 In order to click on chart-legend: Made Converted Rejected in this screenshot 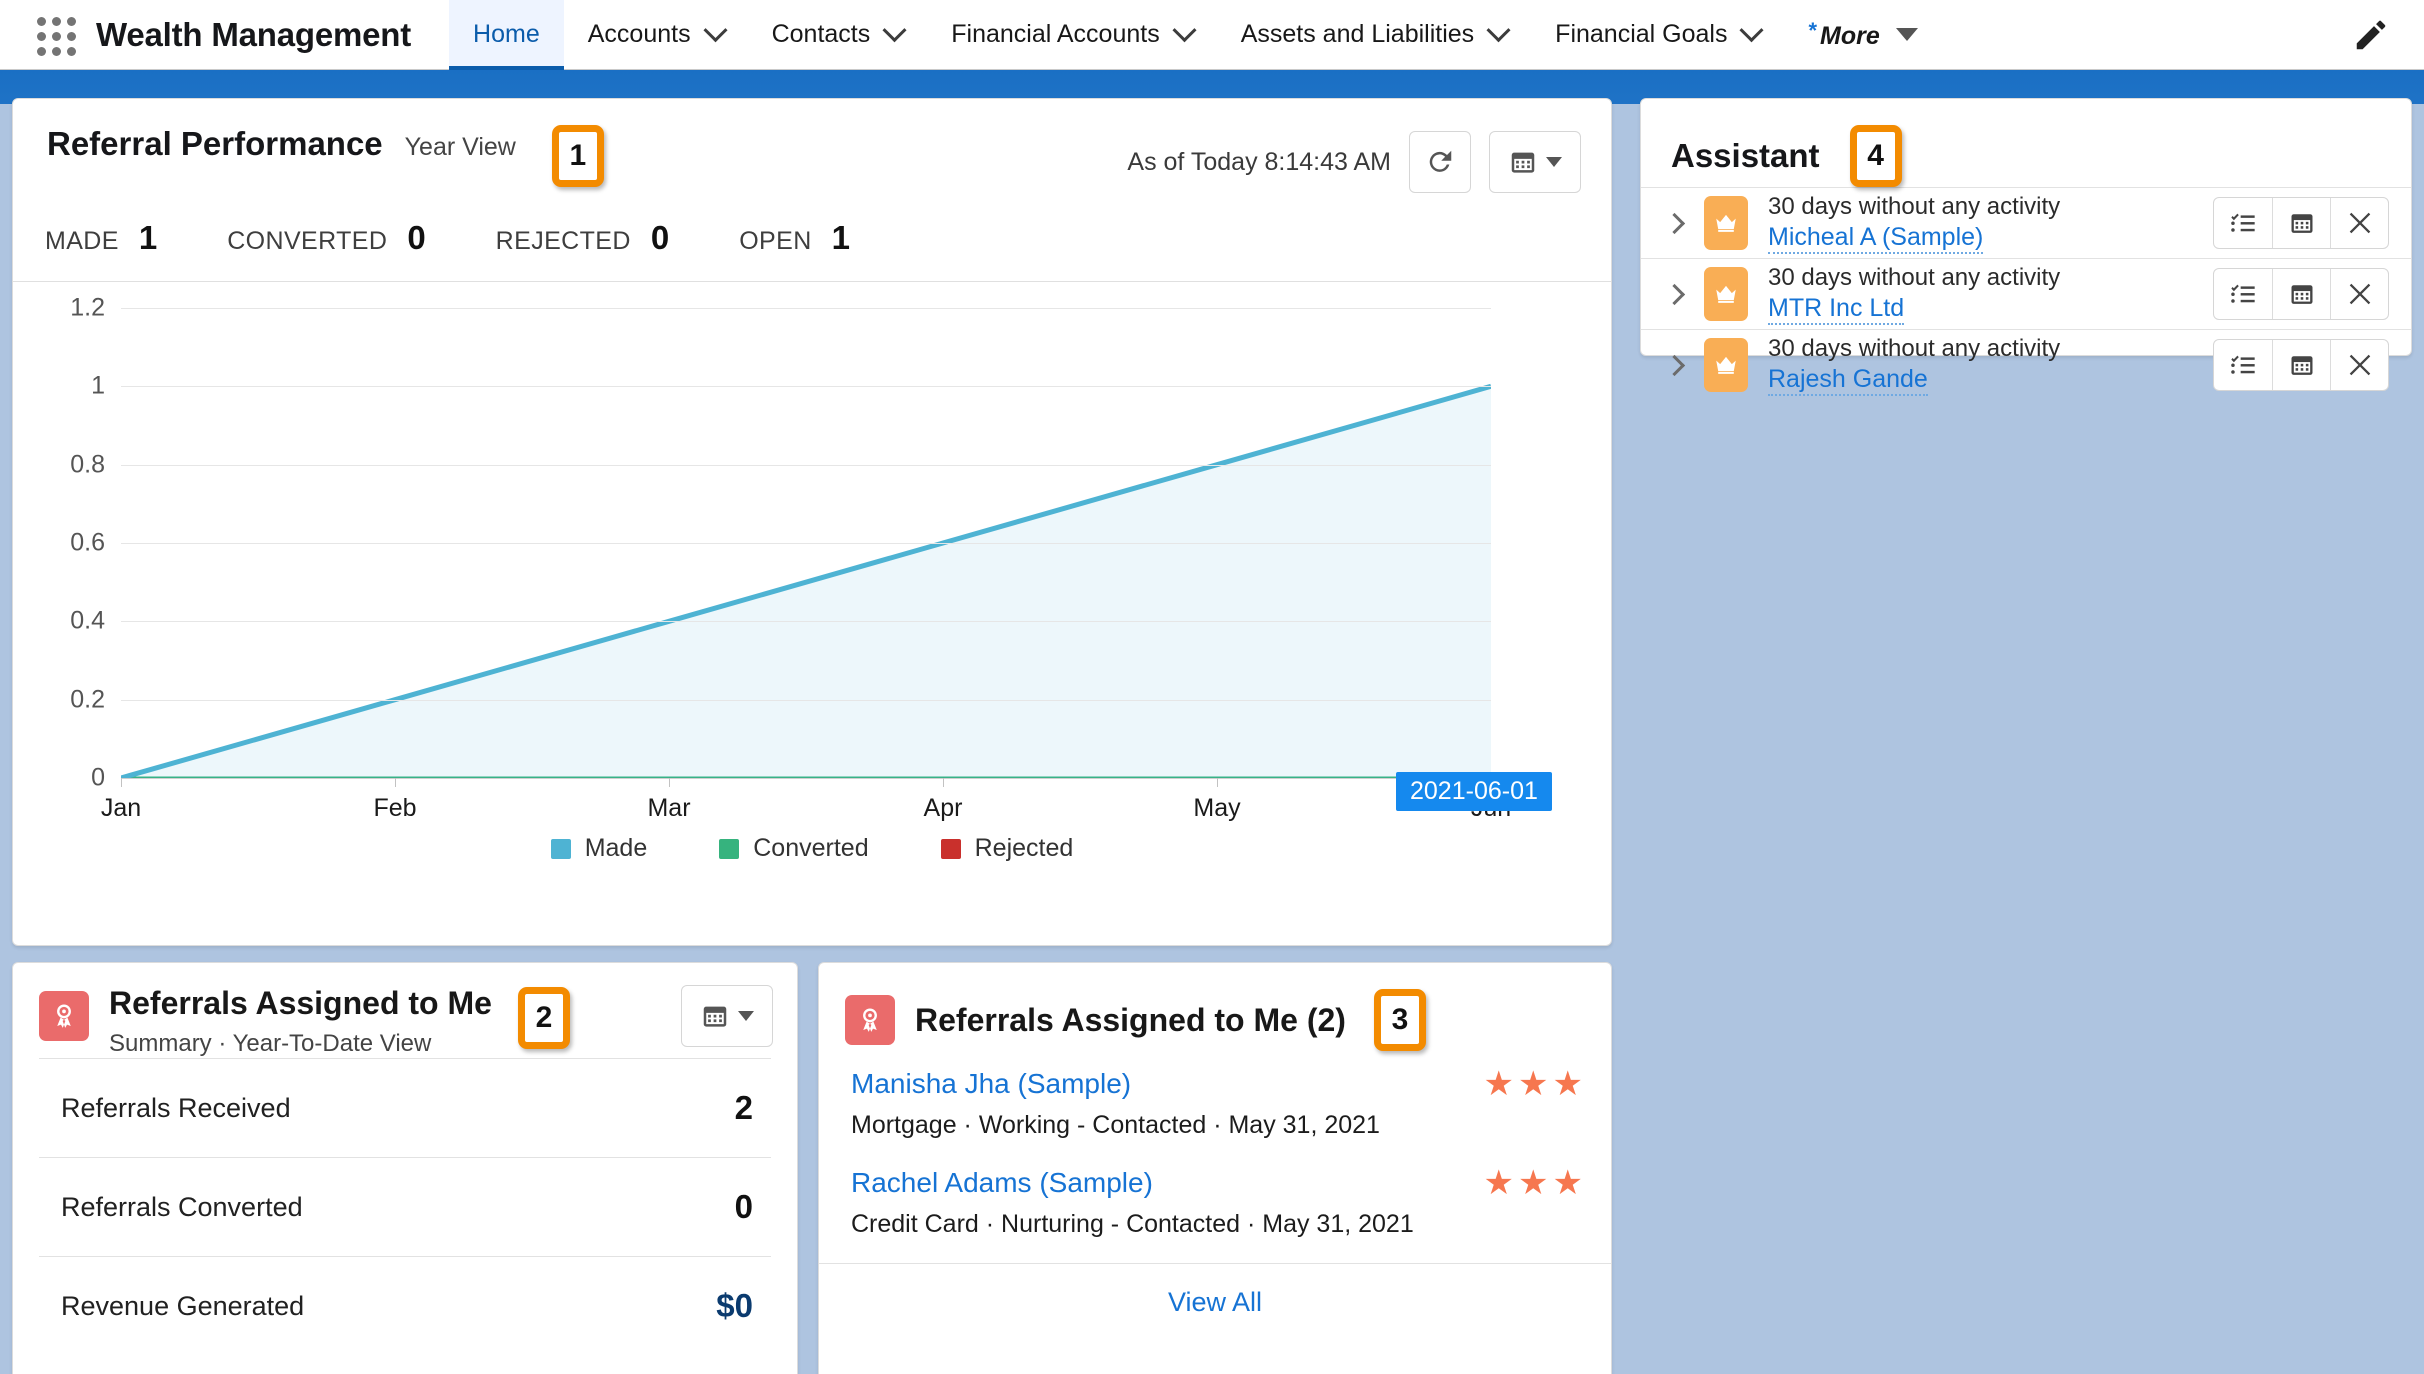, I will do `click(812, 848)`.